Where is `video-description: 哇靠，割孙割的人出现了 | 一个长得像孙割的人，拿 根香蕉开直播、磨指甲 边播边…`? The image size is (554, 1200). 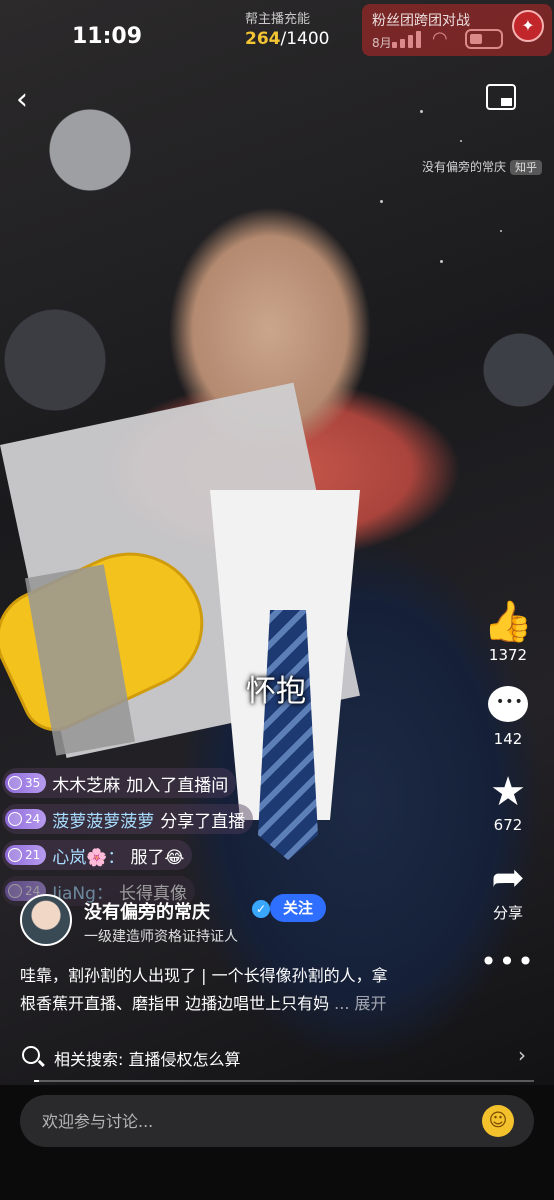 video-description: 哇靠，割孙割的人出现了 | 一个长得像孙割的人，拿 根香蕉开直播、磨指甲 边播边… is located at coordinates (240, 990).